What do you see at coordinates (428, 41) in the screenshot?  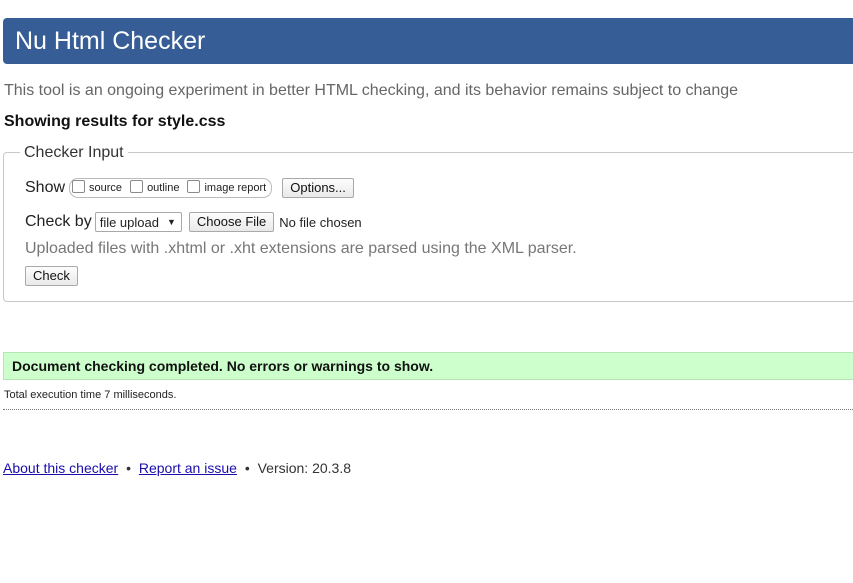 I see `app-header: Nu Html Checker` at bounding box center [428, 41].